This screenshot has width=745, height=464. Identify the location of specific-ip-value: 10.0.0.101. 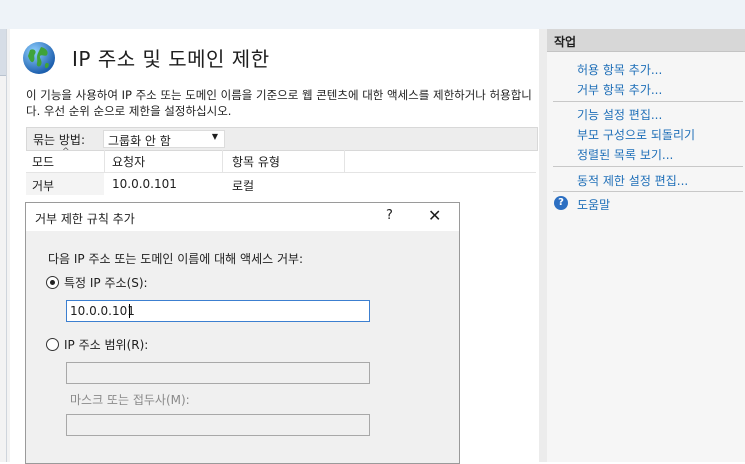
(102, 311).